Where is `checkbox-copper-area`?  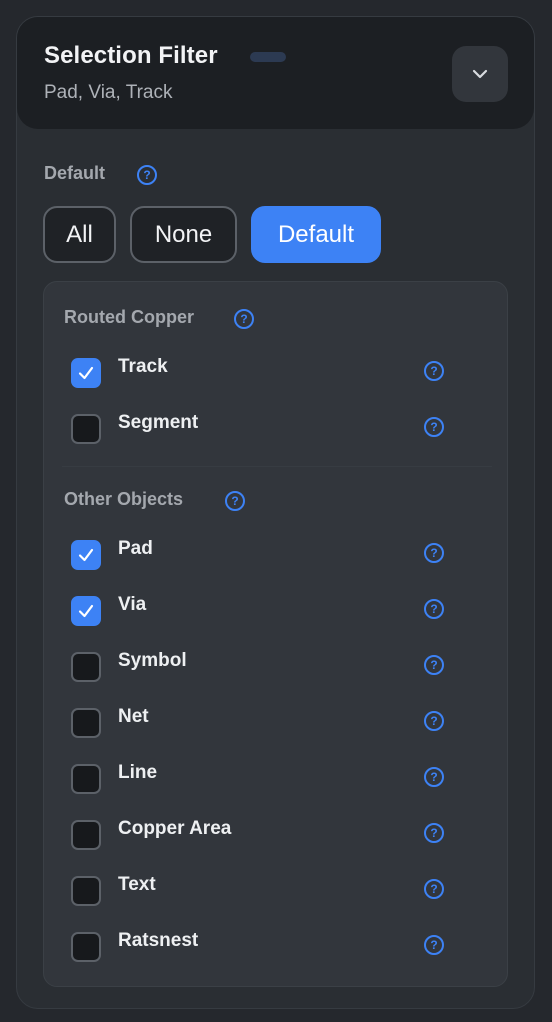
checkbox-copper-area is located at coordinates (86, 835).